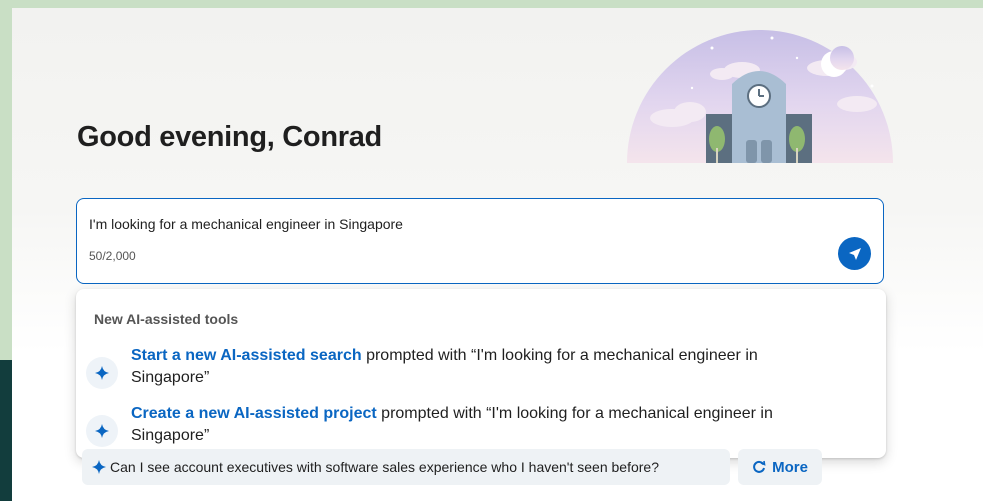 The width and height of the screenshot is (983, 501). What do you see at coordinates (229, 137) in the screenshot?
I see `page-title: Good evening, Conrad` at bounding box center [229, 137].